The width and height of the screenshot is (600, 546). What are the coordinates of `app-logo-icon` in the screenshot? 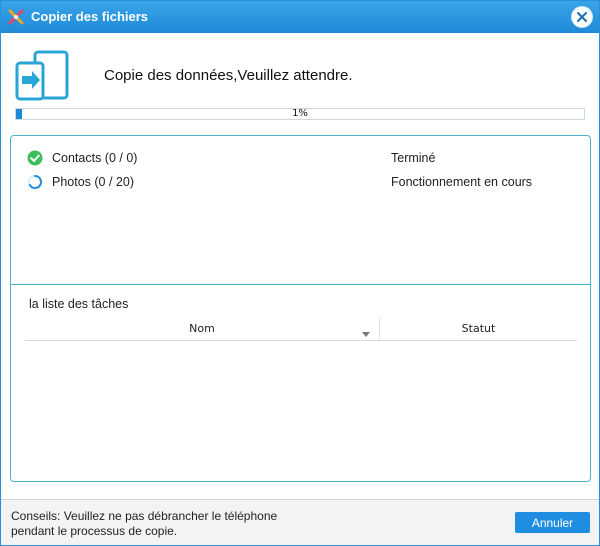 It's located at (16, 17).